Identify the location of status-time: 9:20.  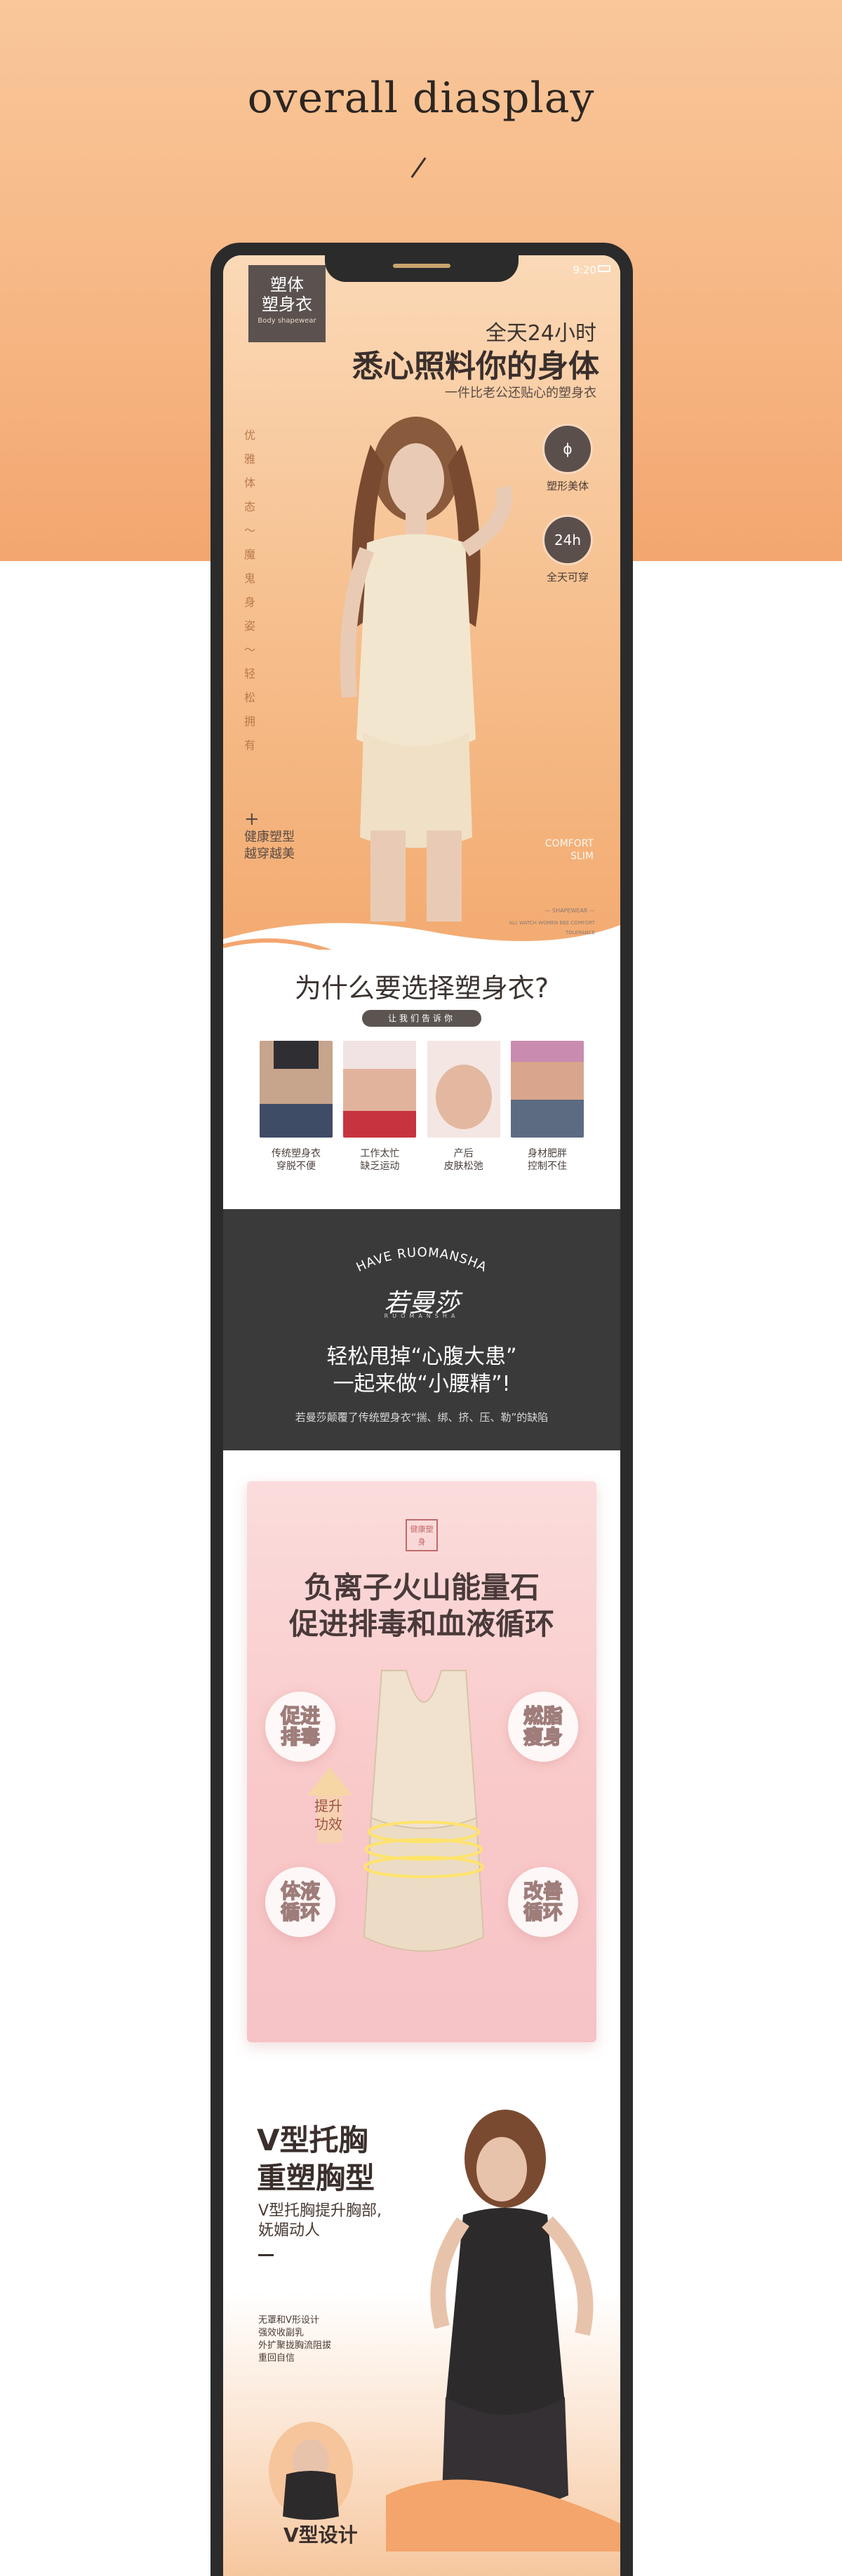
(584, 270).